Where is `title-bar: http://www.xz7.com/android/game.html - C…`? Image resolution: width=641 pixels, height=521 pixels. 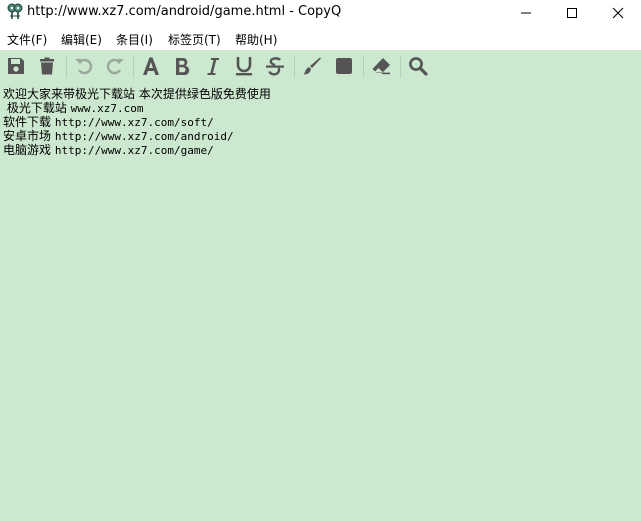
title-bar: http://www.xz7.com/android/game.html - C… is located at coordinates (320, 13).